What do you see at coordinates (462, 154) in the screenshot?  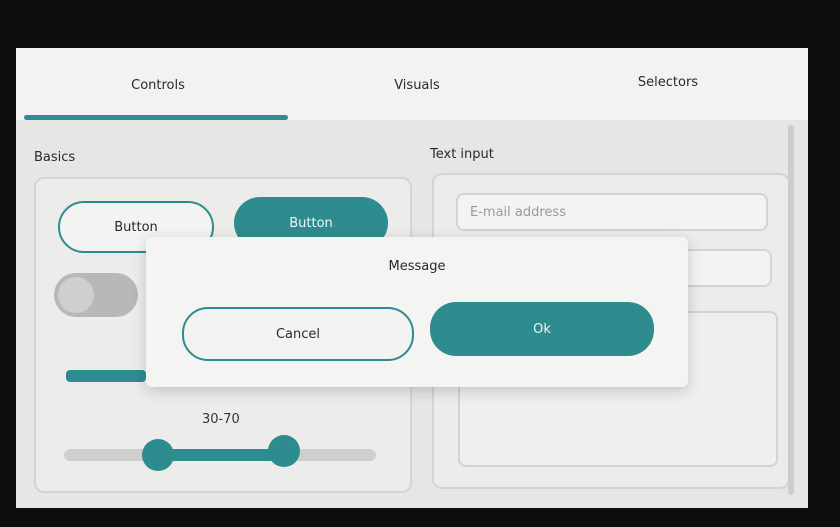 I see `text-input-title: Text input` at bounding box center [462, 154].